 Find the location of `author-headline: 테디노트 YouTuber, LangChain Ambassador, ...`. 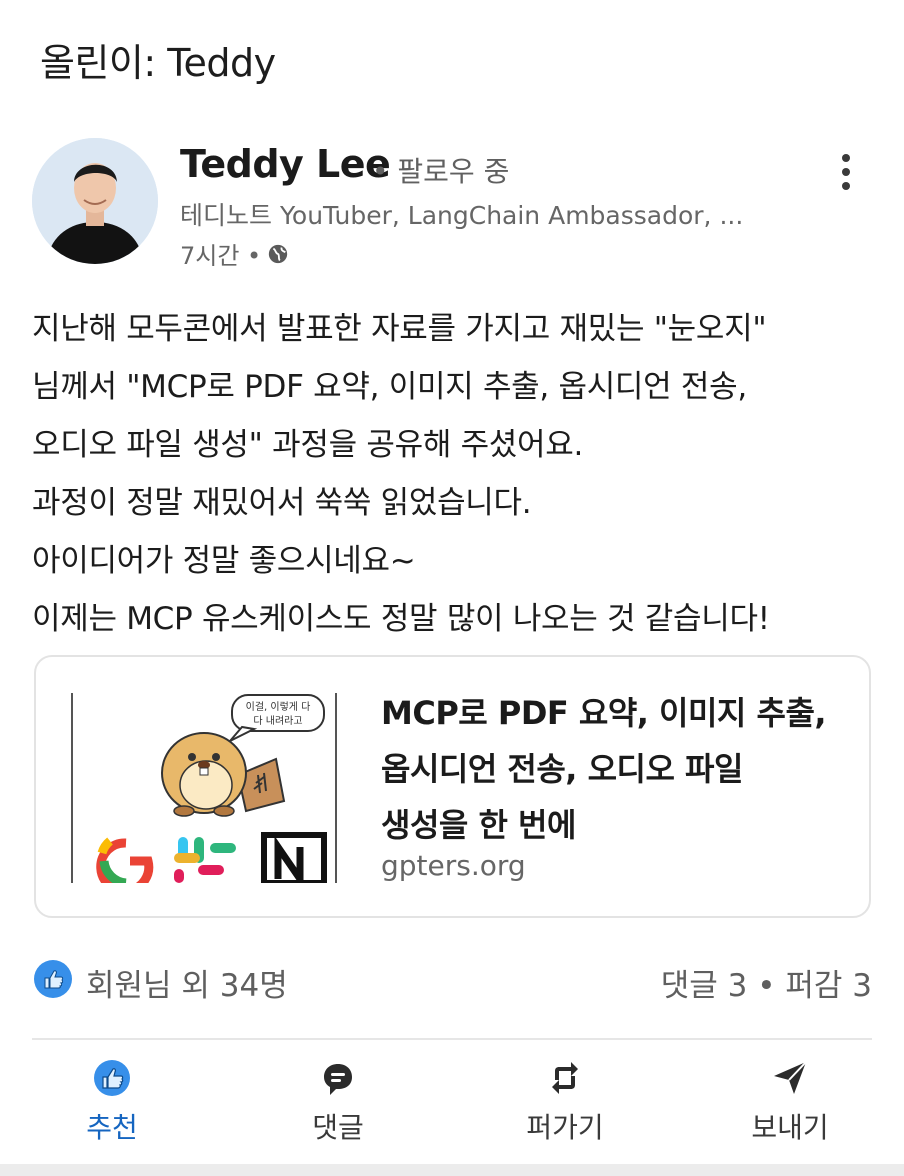

author-headline: 테디노트 YouTuber, LangChain Ambassador, ... is located at coordinates (462, 215).